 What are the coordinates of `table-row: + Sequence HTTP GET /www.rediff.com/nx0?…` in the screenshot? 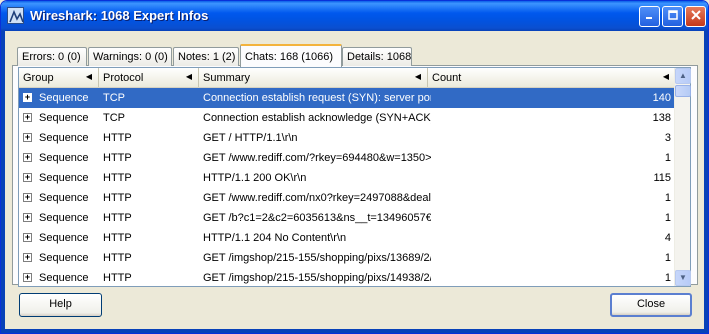 It's located at (347, 198).